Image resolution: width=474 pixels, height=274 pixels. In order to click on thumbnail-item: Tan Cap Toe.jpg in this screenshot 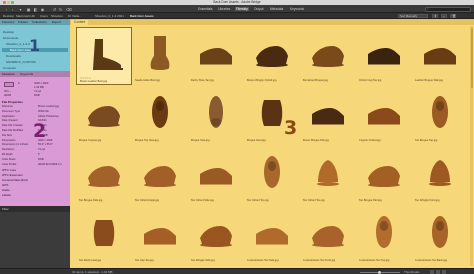, I will do `click(160, 236)`.